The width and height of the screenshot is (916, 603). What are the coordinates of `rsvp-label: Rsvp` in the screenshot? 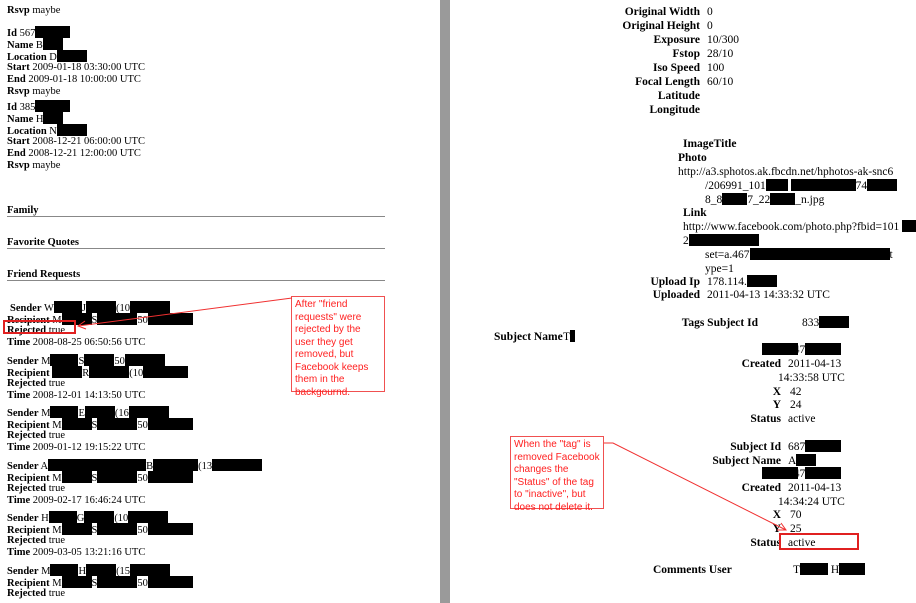 It's located at (18, 10).